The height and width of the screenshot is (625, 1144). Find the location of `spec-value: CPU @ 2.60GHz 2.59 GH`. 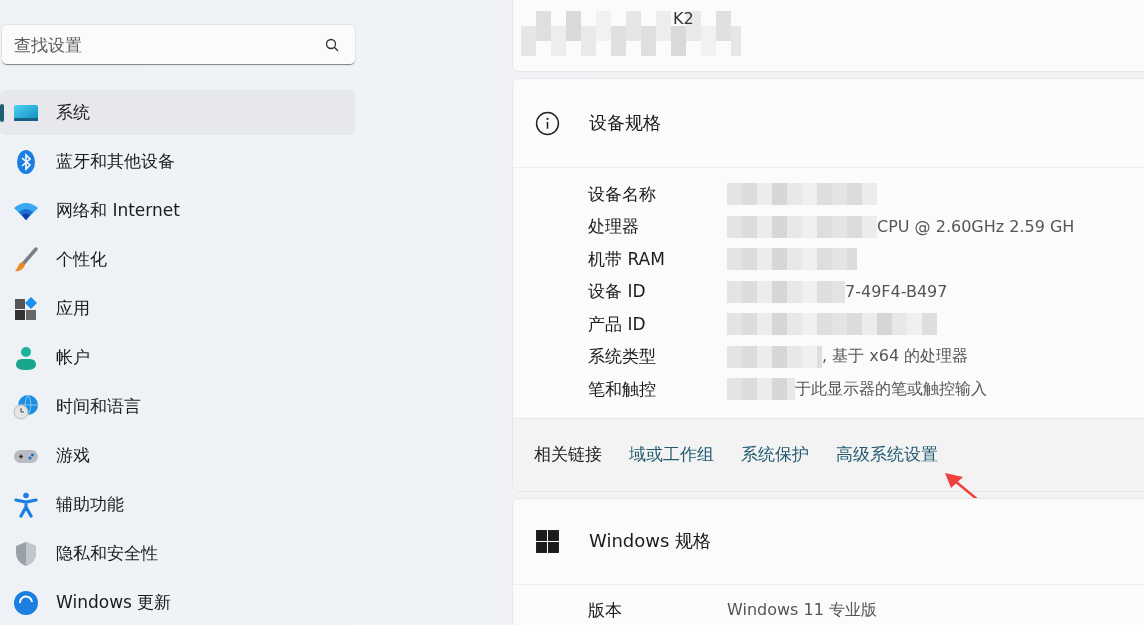

spec-value: CPU @ 2.60GHz 2.59 GH is located at coordinates (976, 227).